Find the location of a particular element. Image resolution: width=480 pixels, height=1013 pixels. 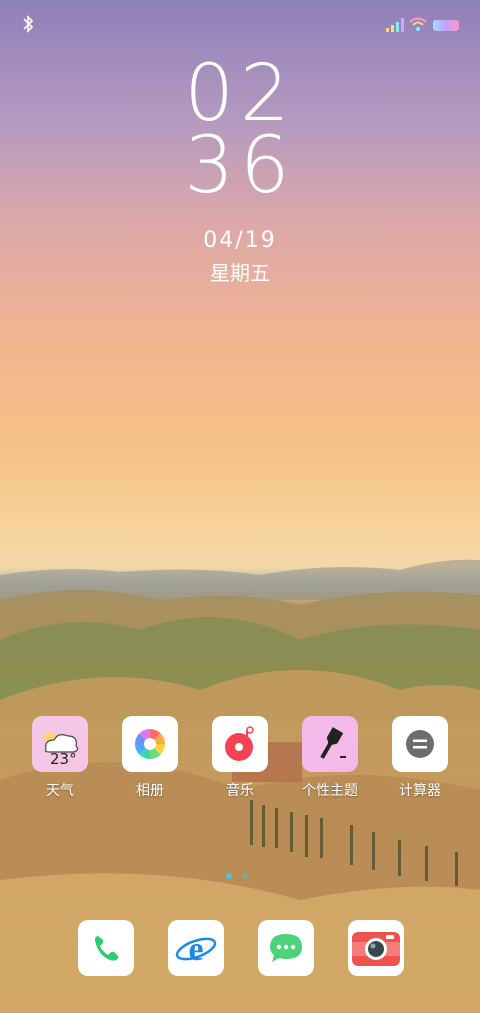

app-gallery: 相册 is located at coordinates (150, 758).